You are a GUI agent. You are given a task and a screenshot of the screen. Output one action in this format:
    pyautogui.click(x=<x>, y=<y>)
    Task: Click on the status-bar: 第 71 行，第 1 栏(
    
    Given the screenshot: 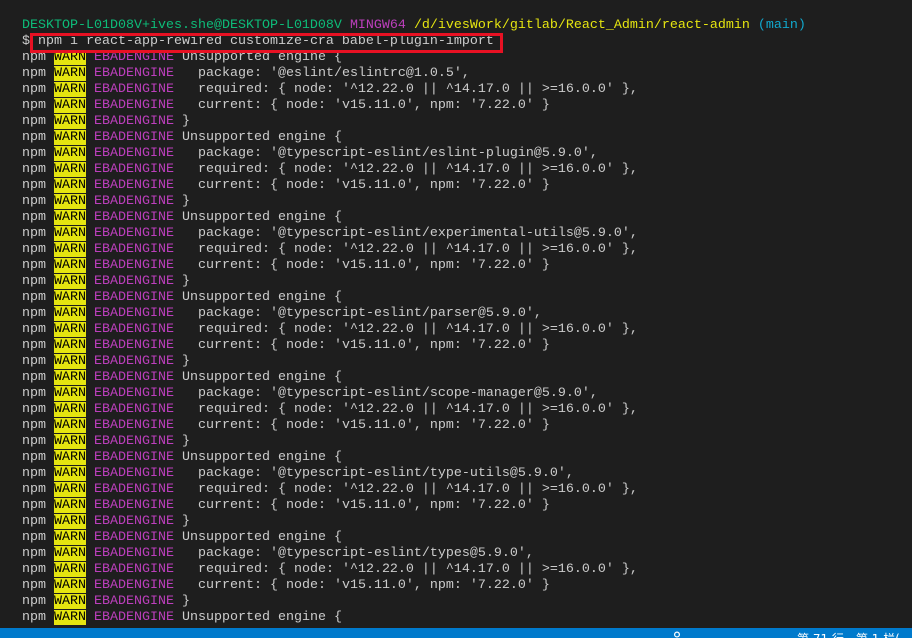 What is the action you would take?
    pyautogui.click(x=456, y=633)
    